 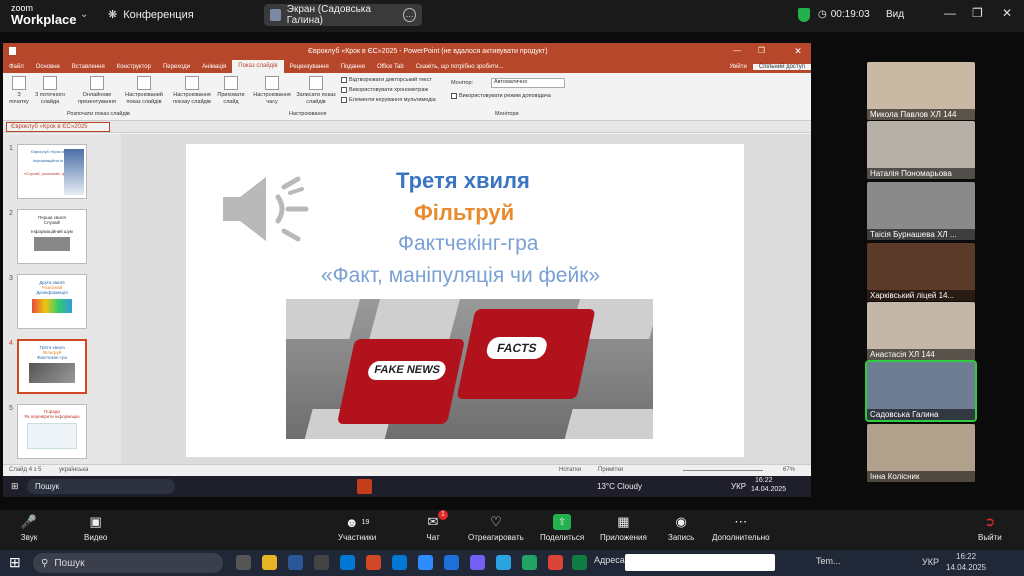 I want to click on screen-share-label: Экран (Садовська Галина), so click(x=328, y=15).